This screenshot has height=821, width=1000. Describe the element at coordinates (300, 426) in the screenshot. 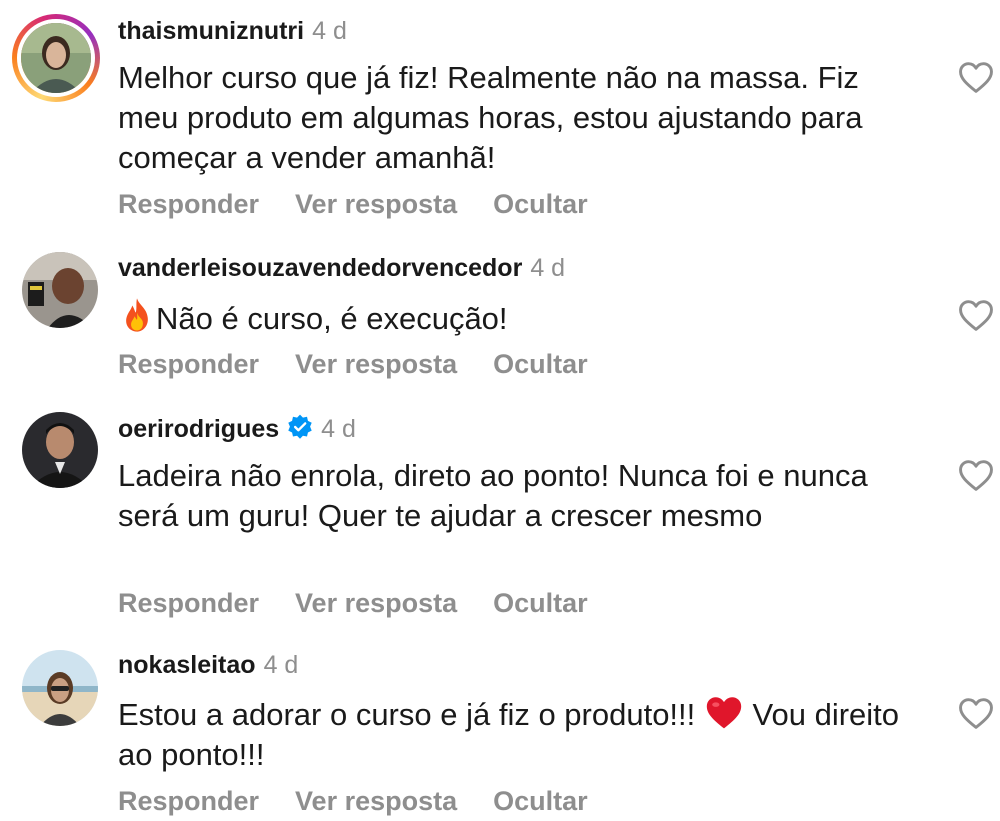

I see `verified-badge-icon` at that location.